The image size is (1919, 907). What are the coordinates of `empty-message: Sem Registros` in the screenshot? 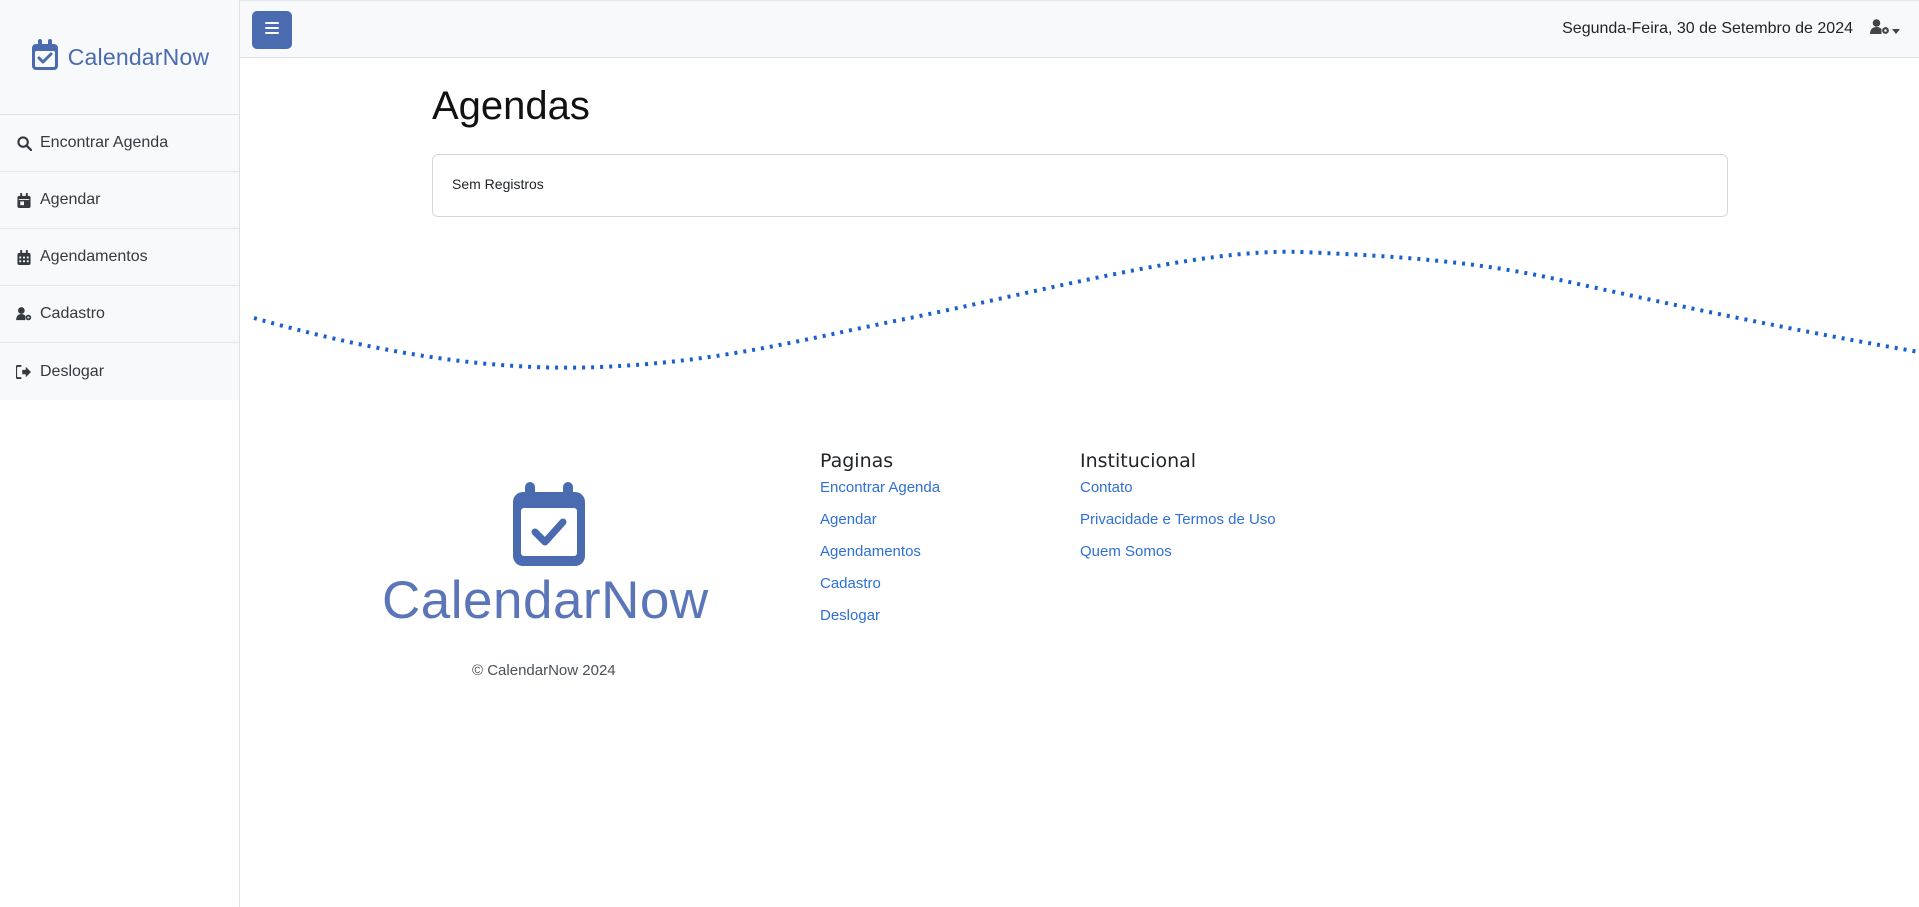 It's located at (498, 184).